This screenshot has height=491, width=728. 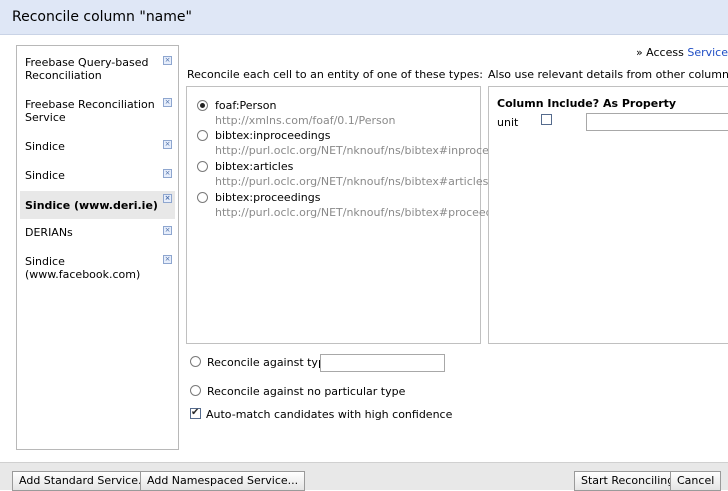 What do you see at coordinates (268, 197) in the screenshot?
I see `type-name: bibtex:proceedings` at bounding box center [268, 197].